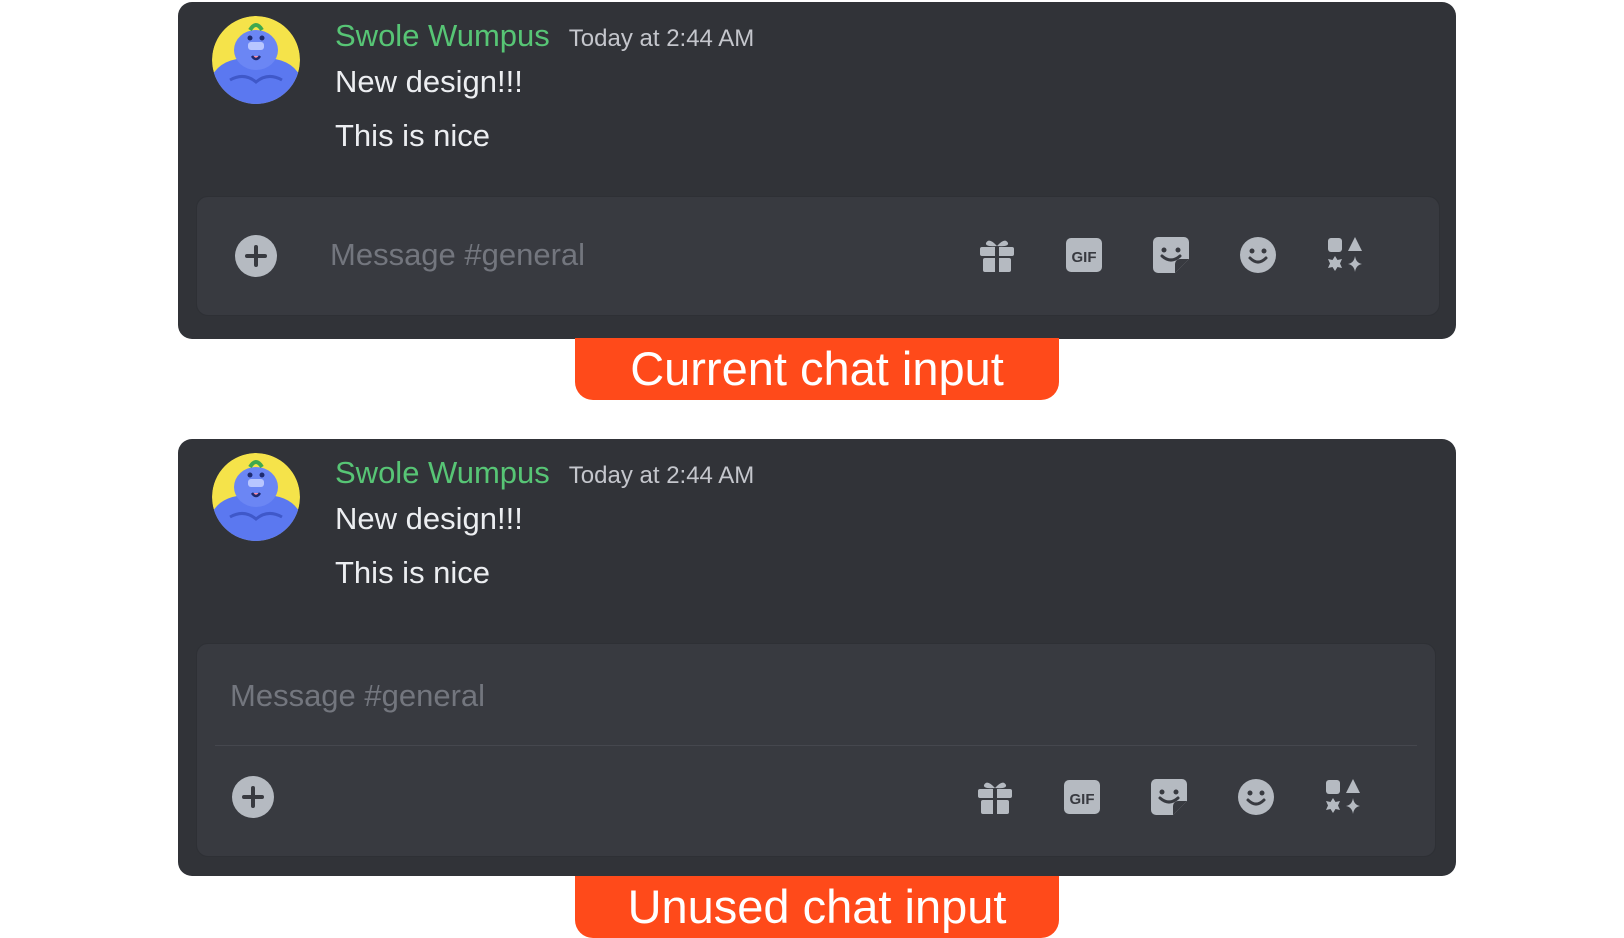  Describe the element at coordinates (817, 907) in the screenshot. I see `caption-unused-chat-input: Unused chat input` at that location.